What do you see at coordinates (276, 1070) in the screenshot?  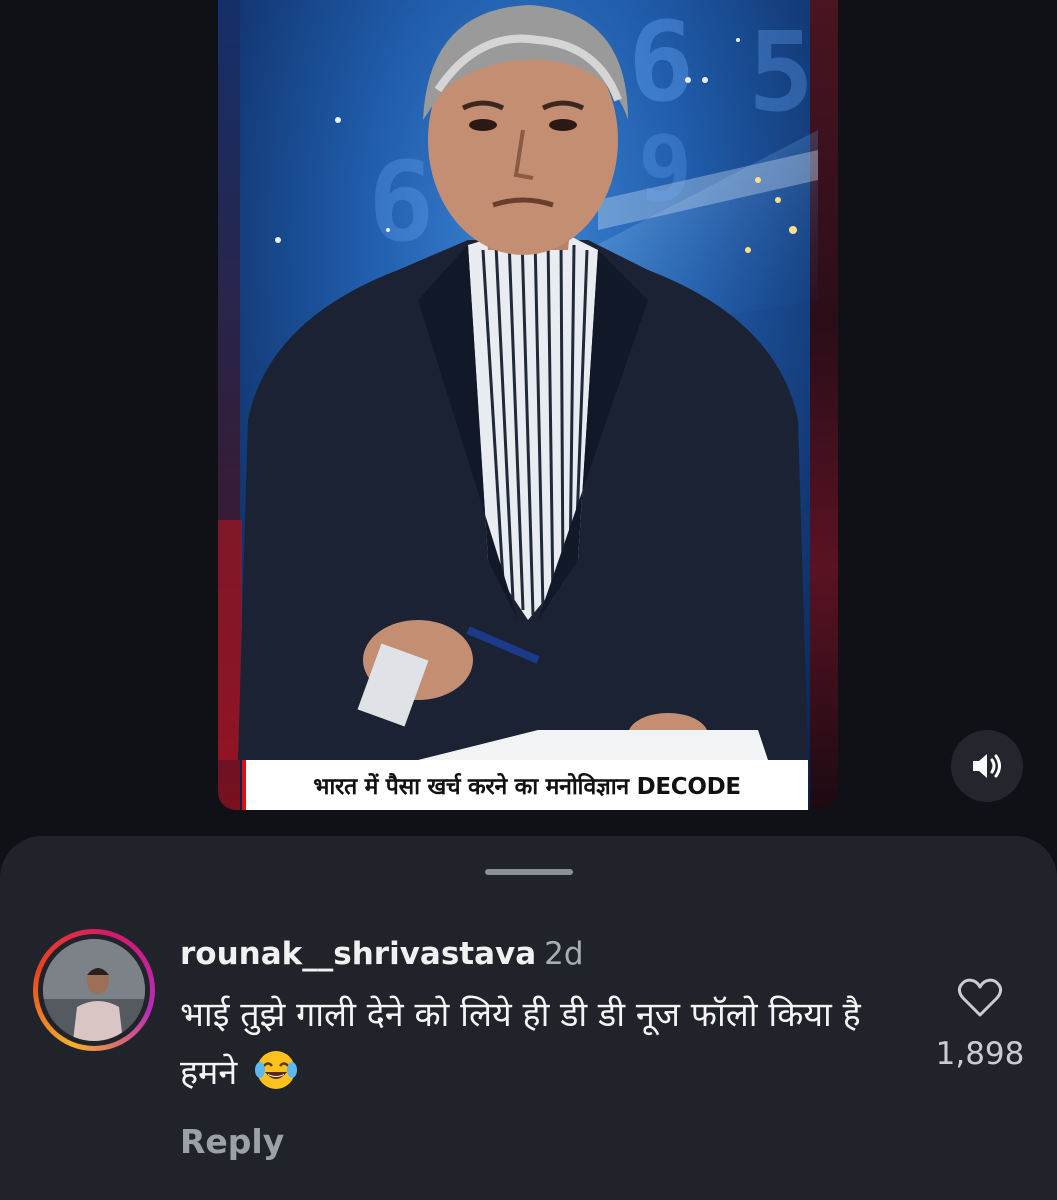 I see `laughing-tears-emoji-icon` at bounding box center [276, 1070].